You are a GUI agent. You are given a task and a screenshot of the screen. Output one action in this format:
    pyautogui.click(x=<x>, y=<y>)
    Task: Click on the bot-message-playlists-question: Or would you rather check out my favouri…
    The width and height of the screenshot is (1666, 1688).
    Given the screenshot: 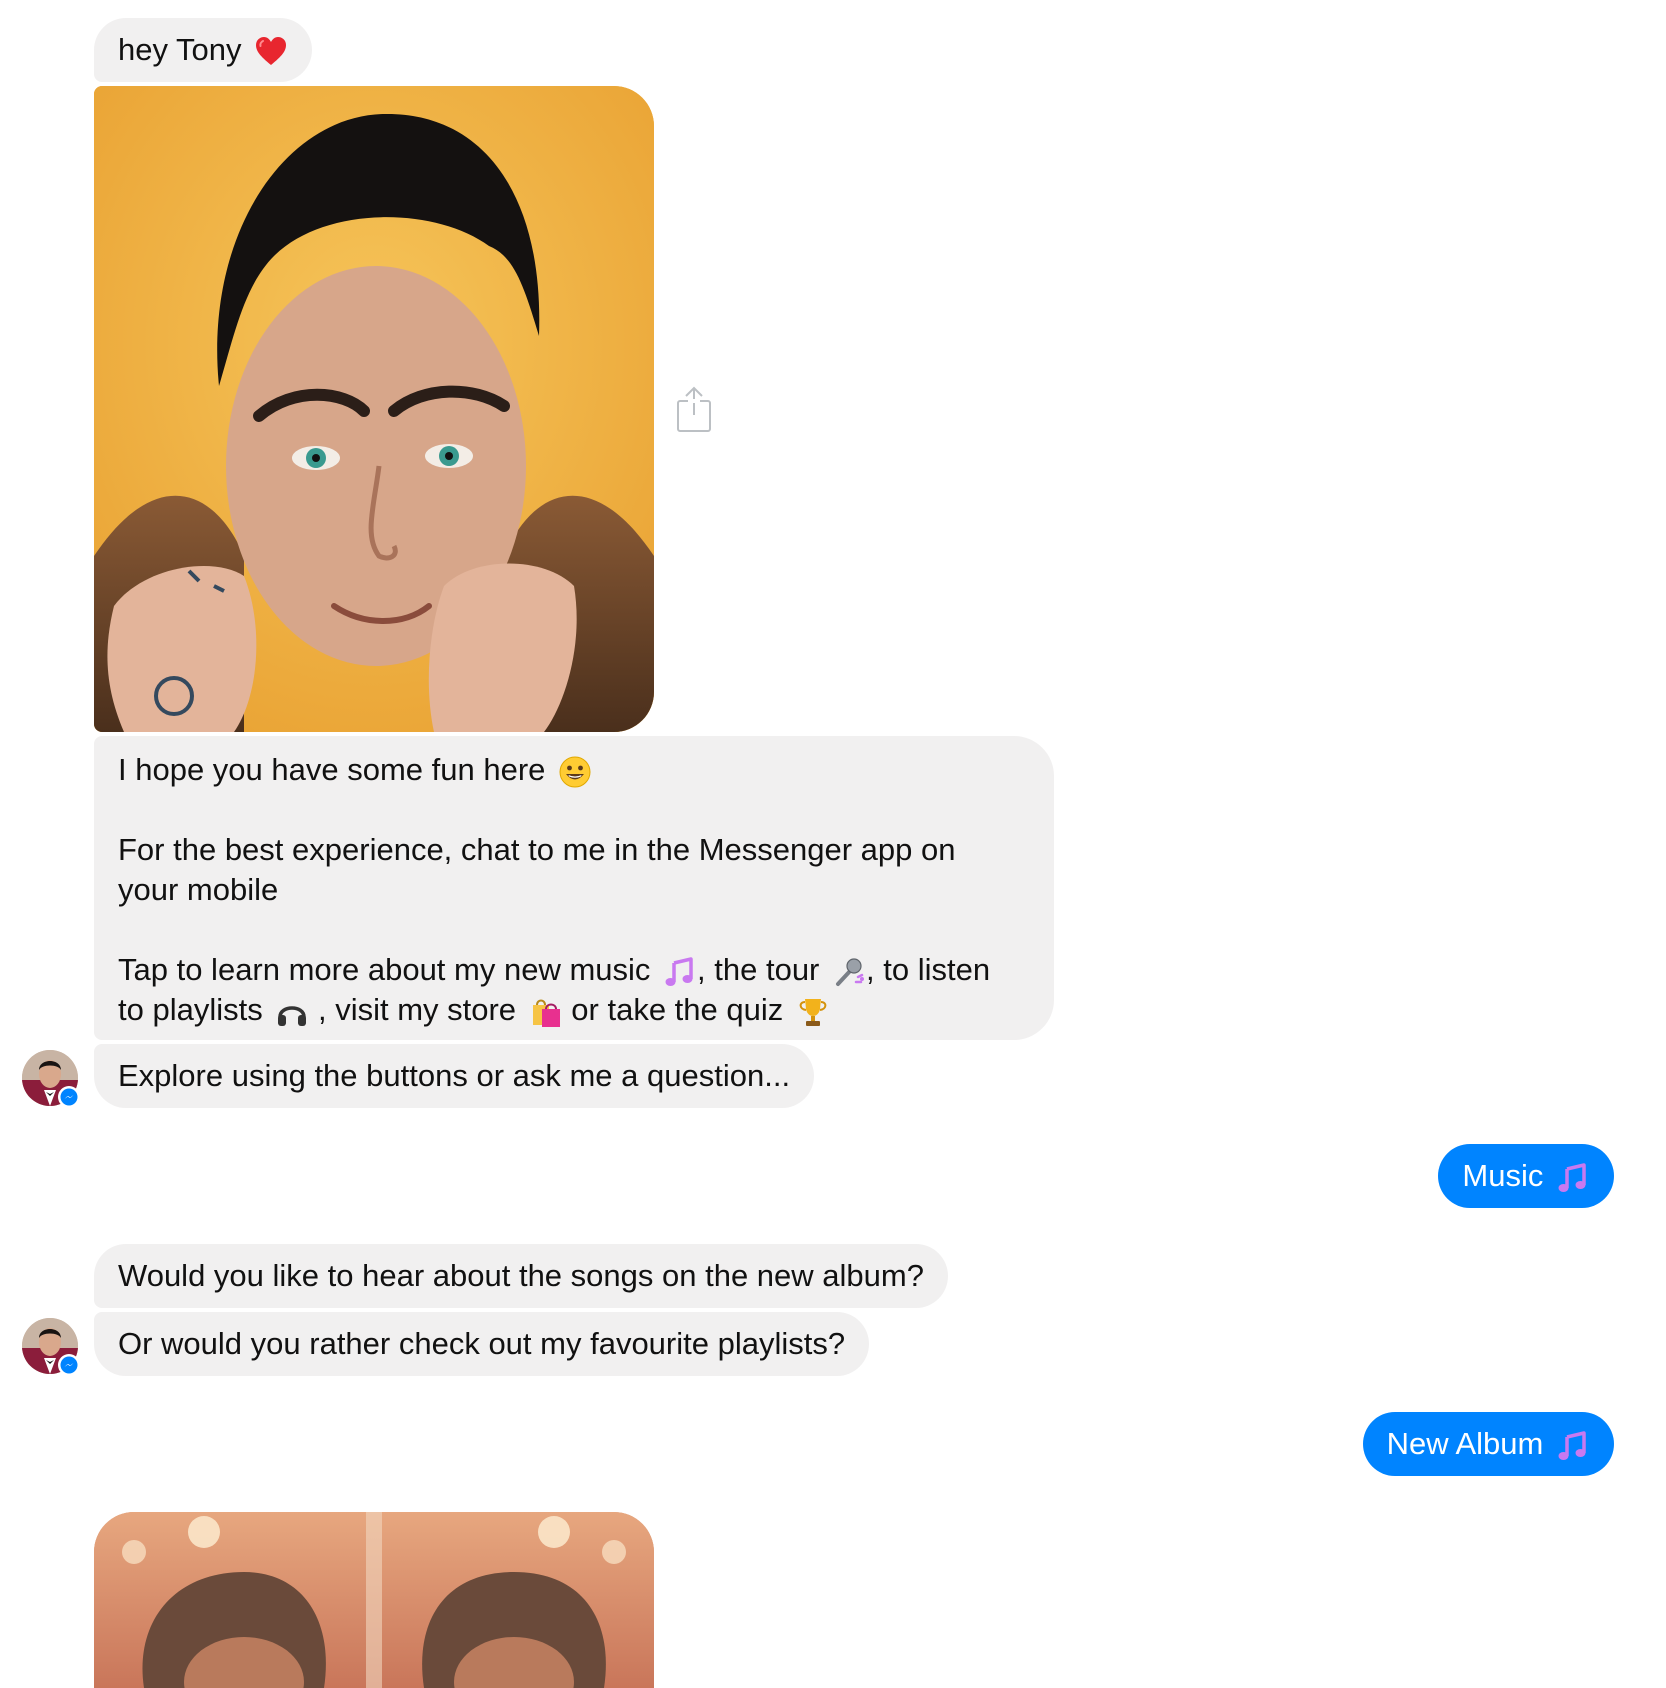 What is the action you would take?
    pyautogui.click(x=482, y=1344)
    